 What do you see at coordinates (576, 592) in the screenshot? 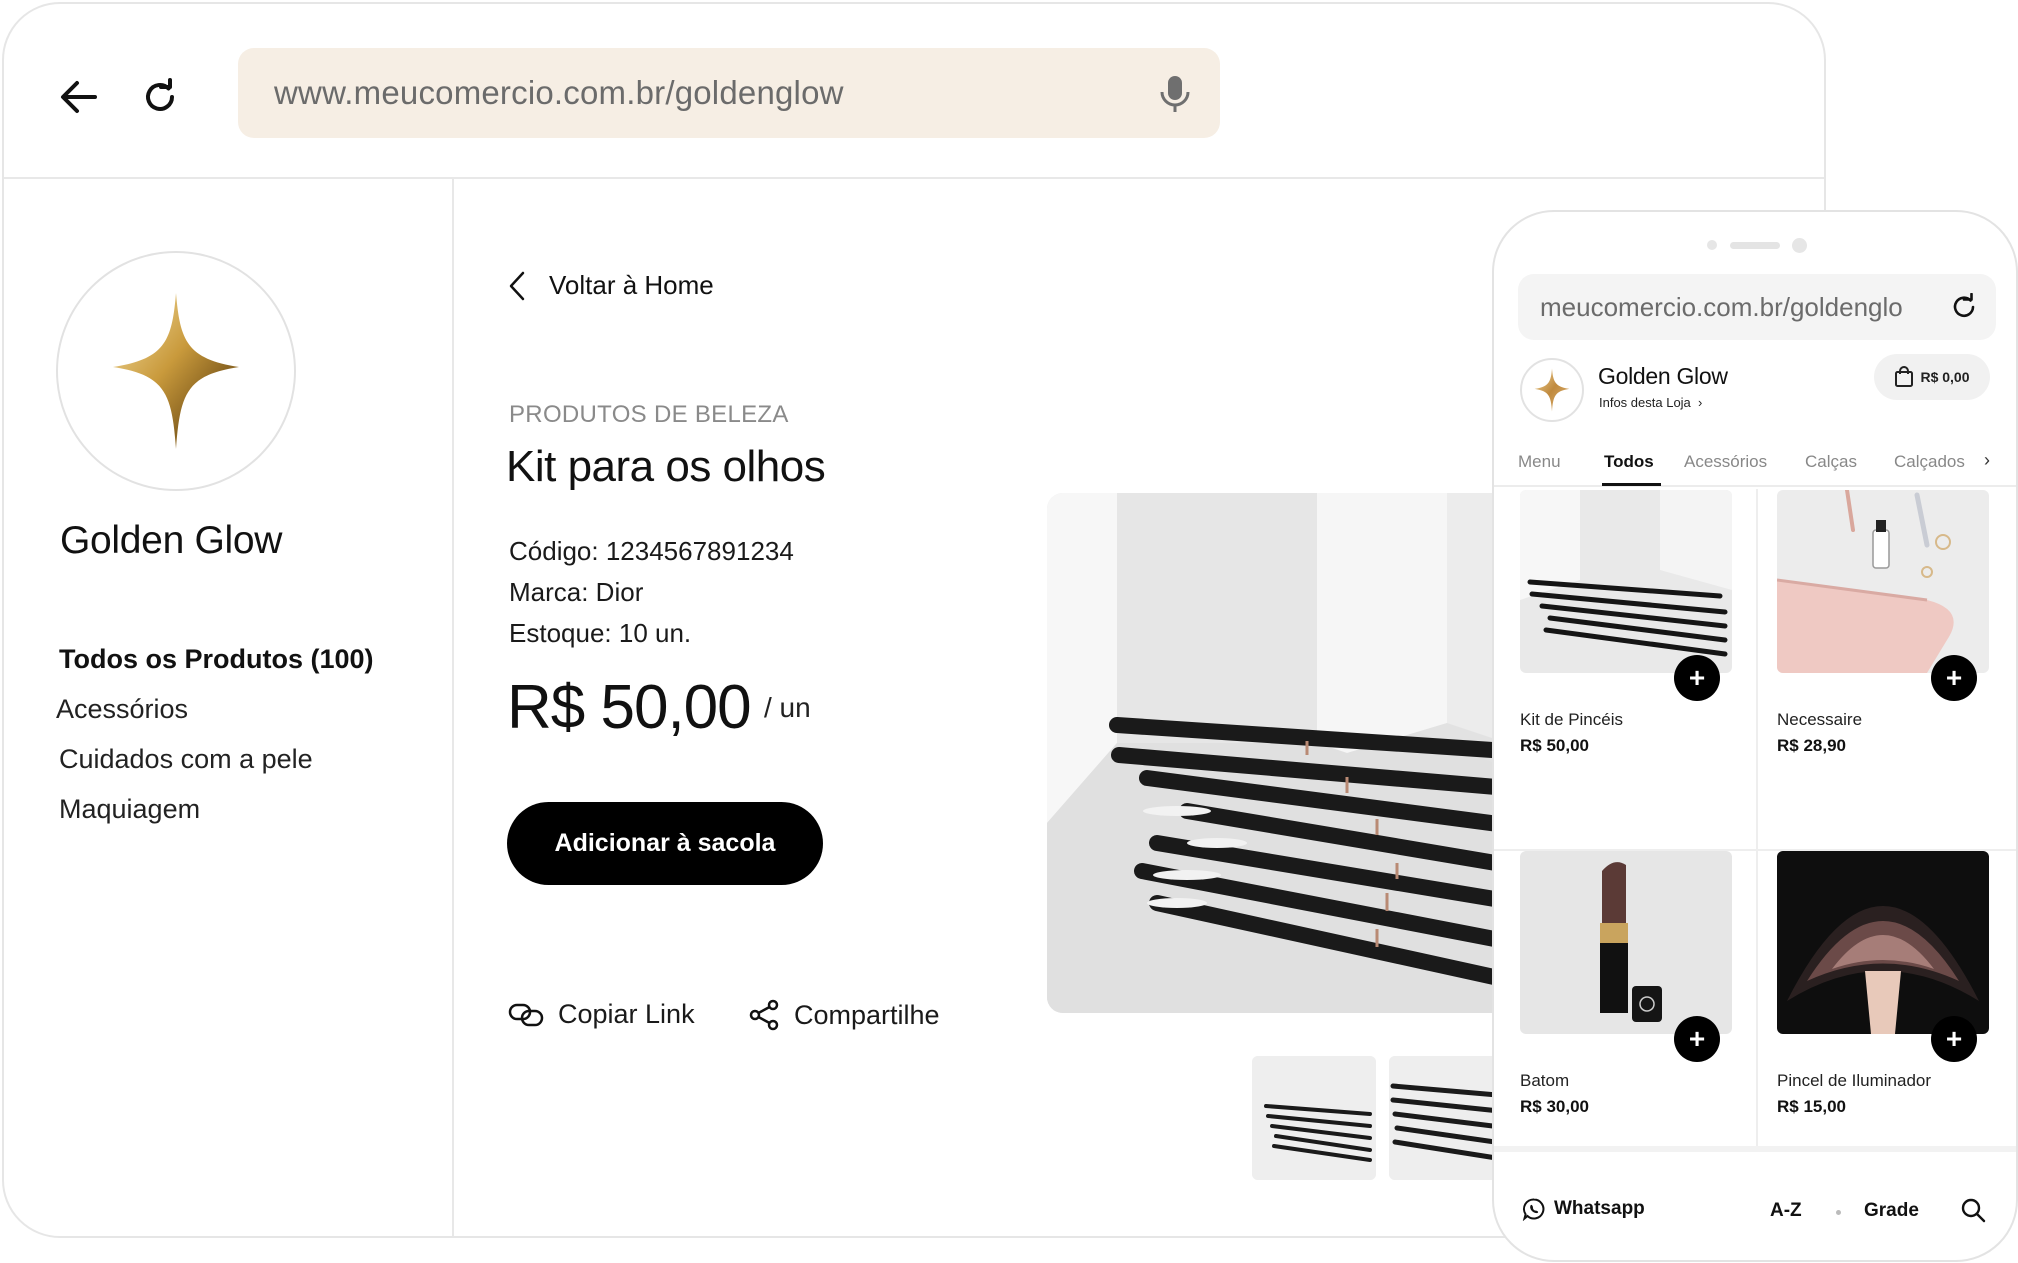
I see `product-brand: Marca: Dior` at bounding box center [576, 592].